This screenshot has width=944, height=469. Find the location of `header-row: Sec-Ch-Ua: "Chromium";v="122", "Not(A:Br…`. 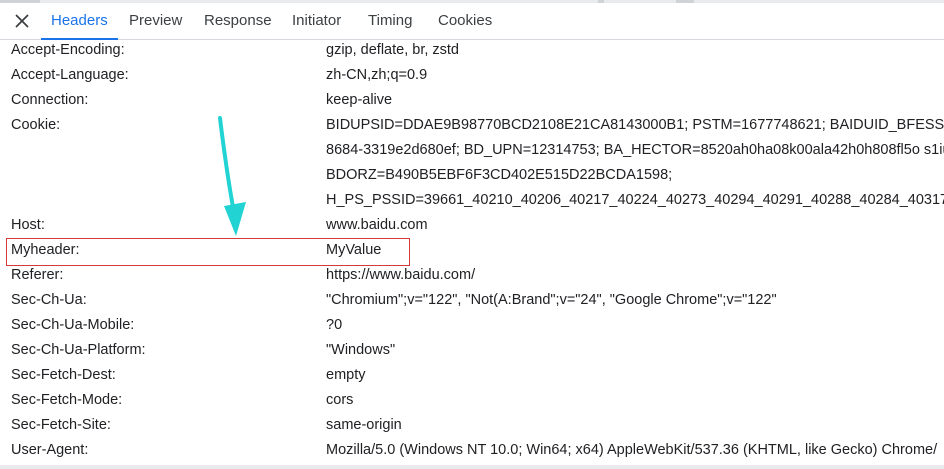

header-row: Sec-Ch-Ua: "Chromium";v="122", "Not(A:Br… is located at coordinates (472, 302).